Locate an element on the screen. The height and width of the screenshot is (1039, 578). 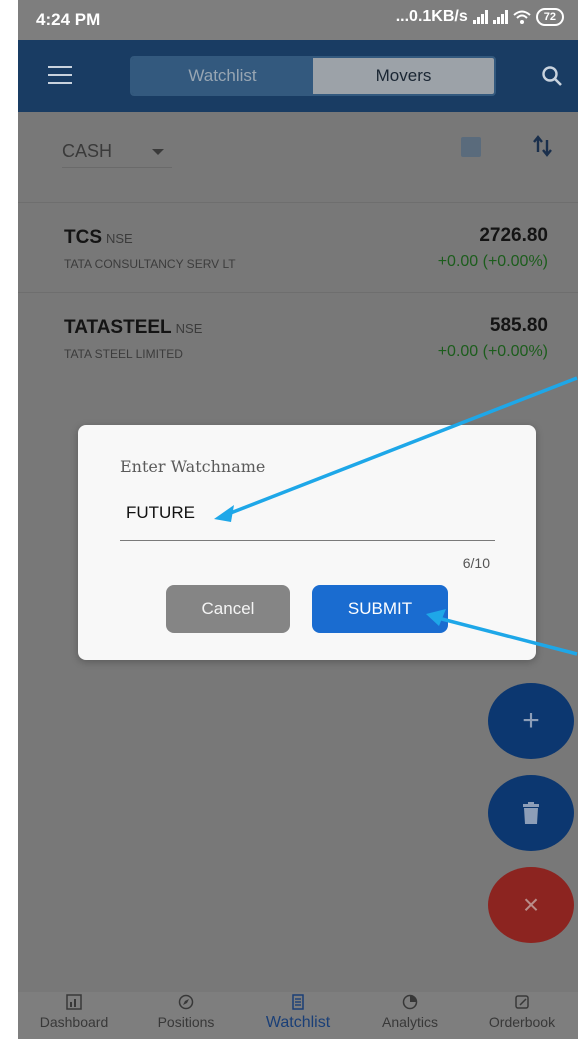
wifi-icon is located at coordinates (522, 17).